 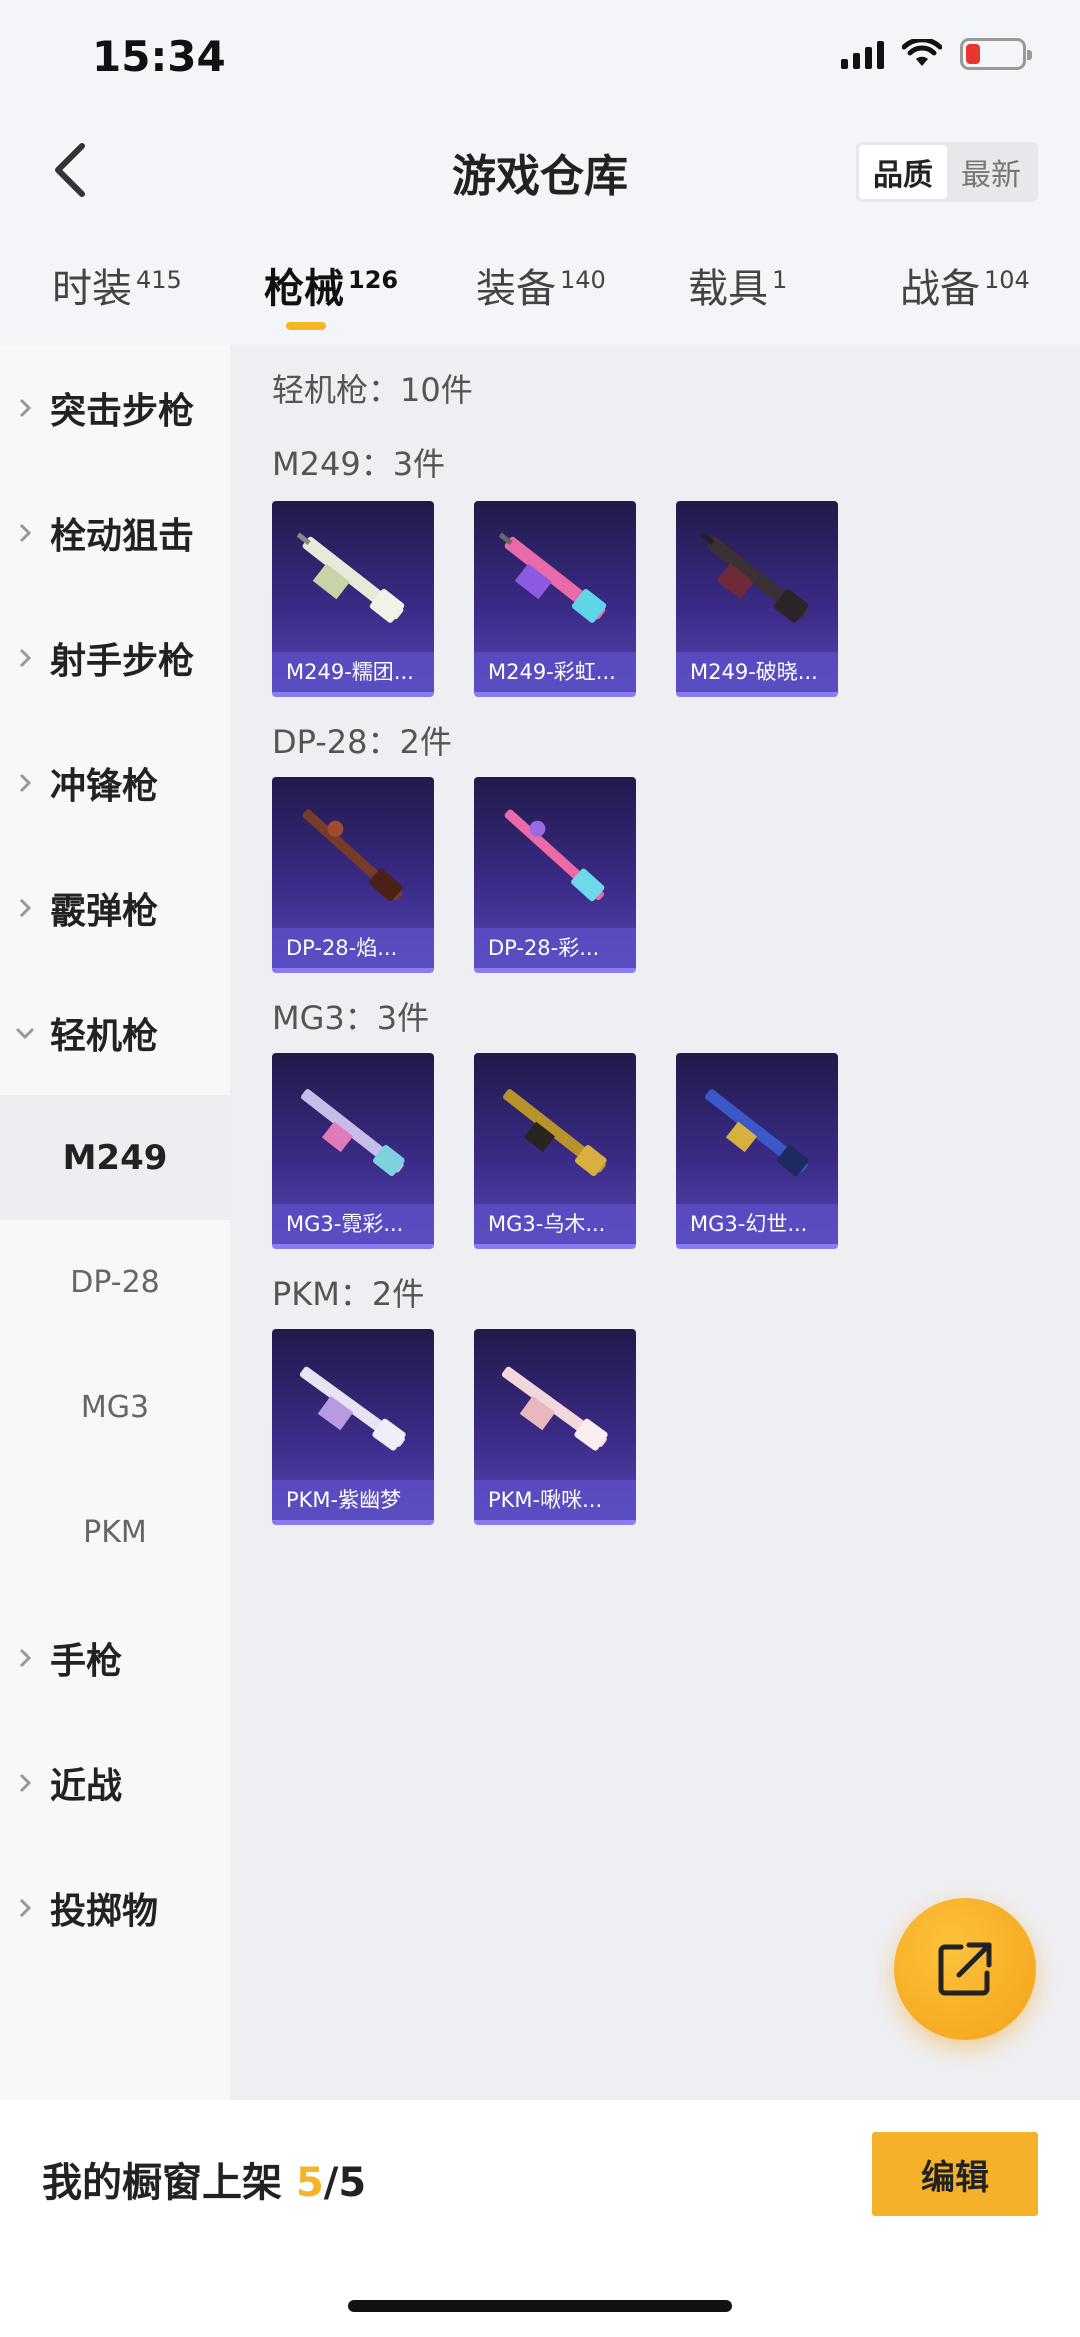 I want to click on sort-toggle: 品质 最新, so click(x=947, y=172).